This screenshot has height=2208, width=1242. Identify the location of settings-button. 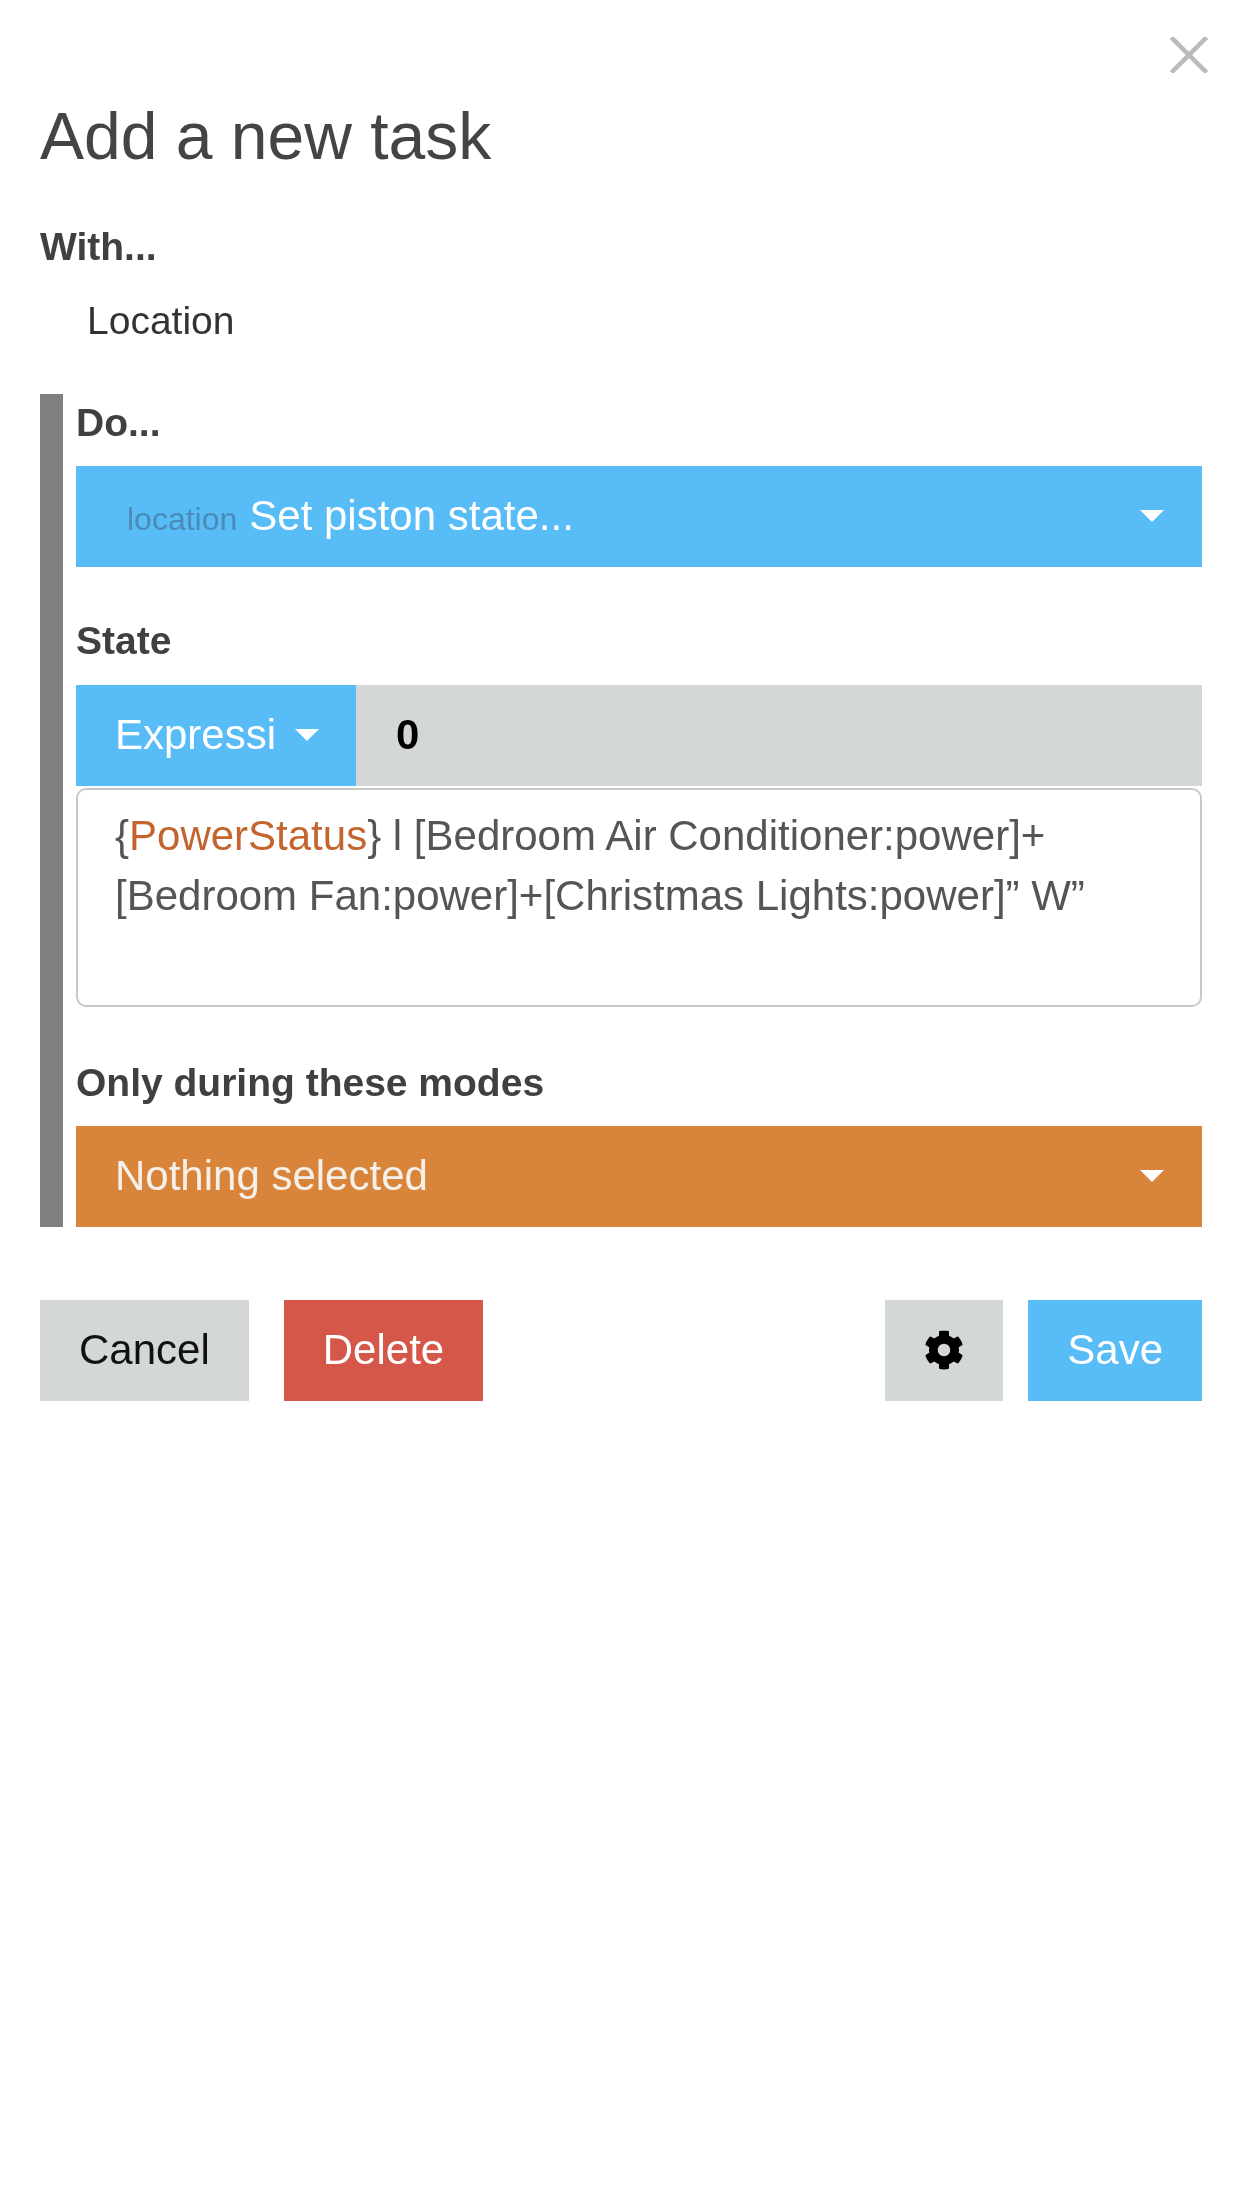
(944, 1350).